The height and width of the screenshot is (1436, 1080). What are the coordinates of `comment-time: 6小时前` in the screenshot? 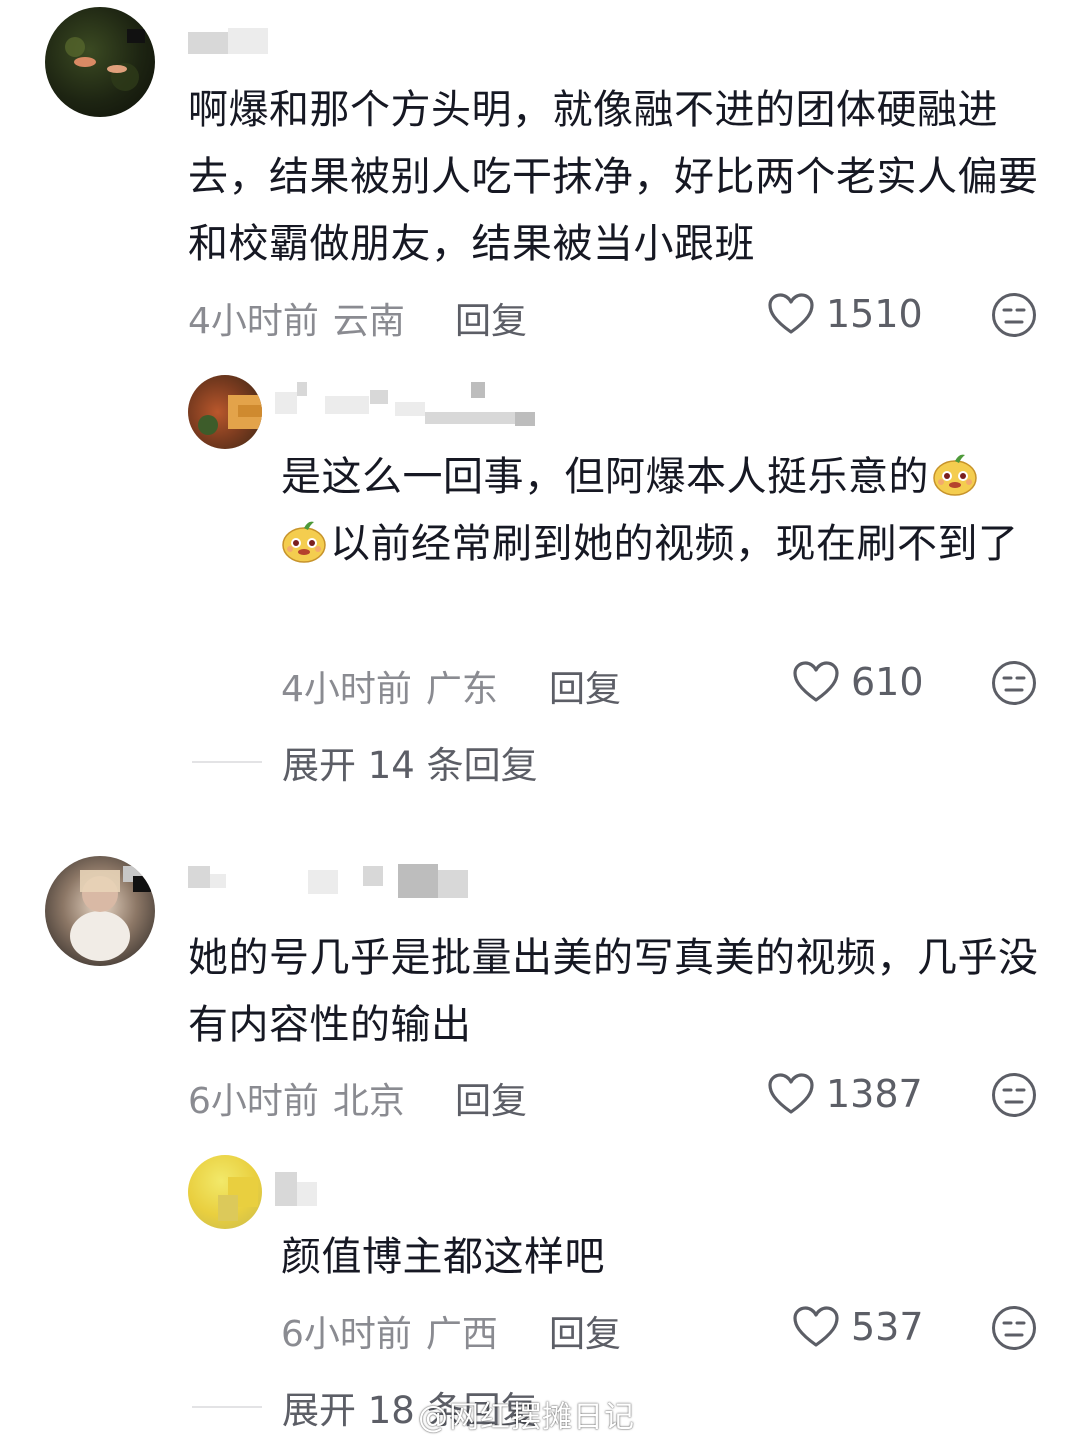 It's located at (253, 1101).